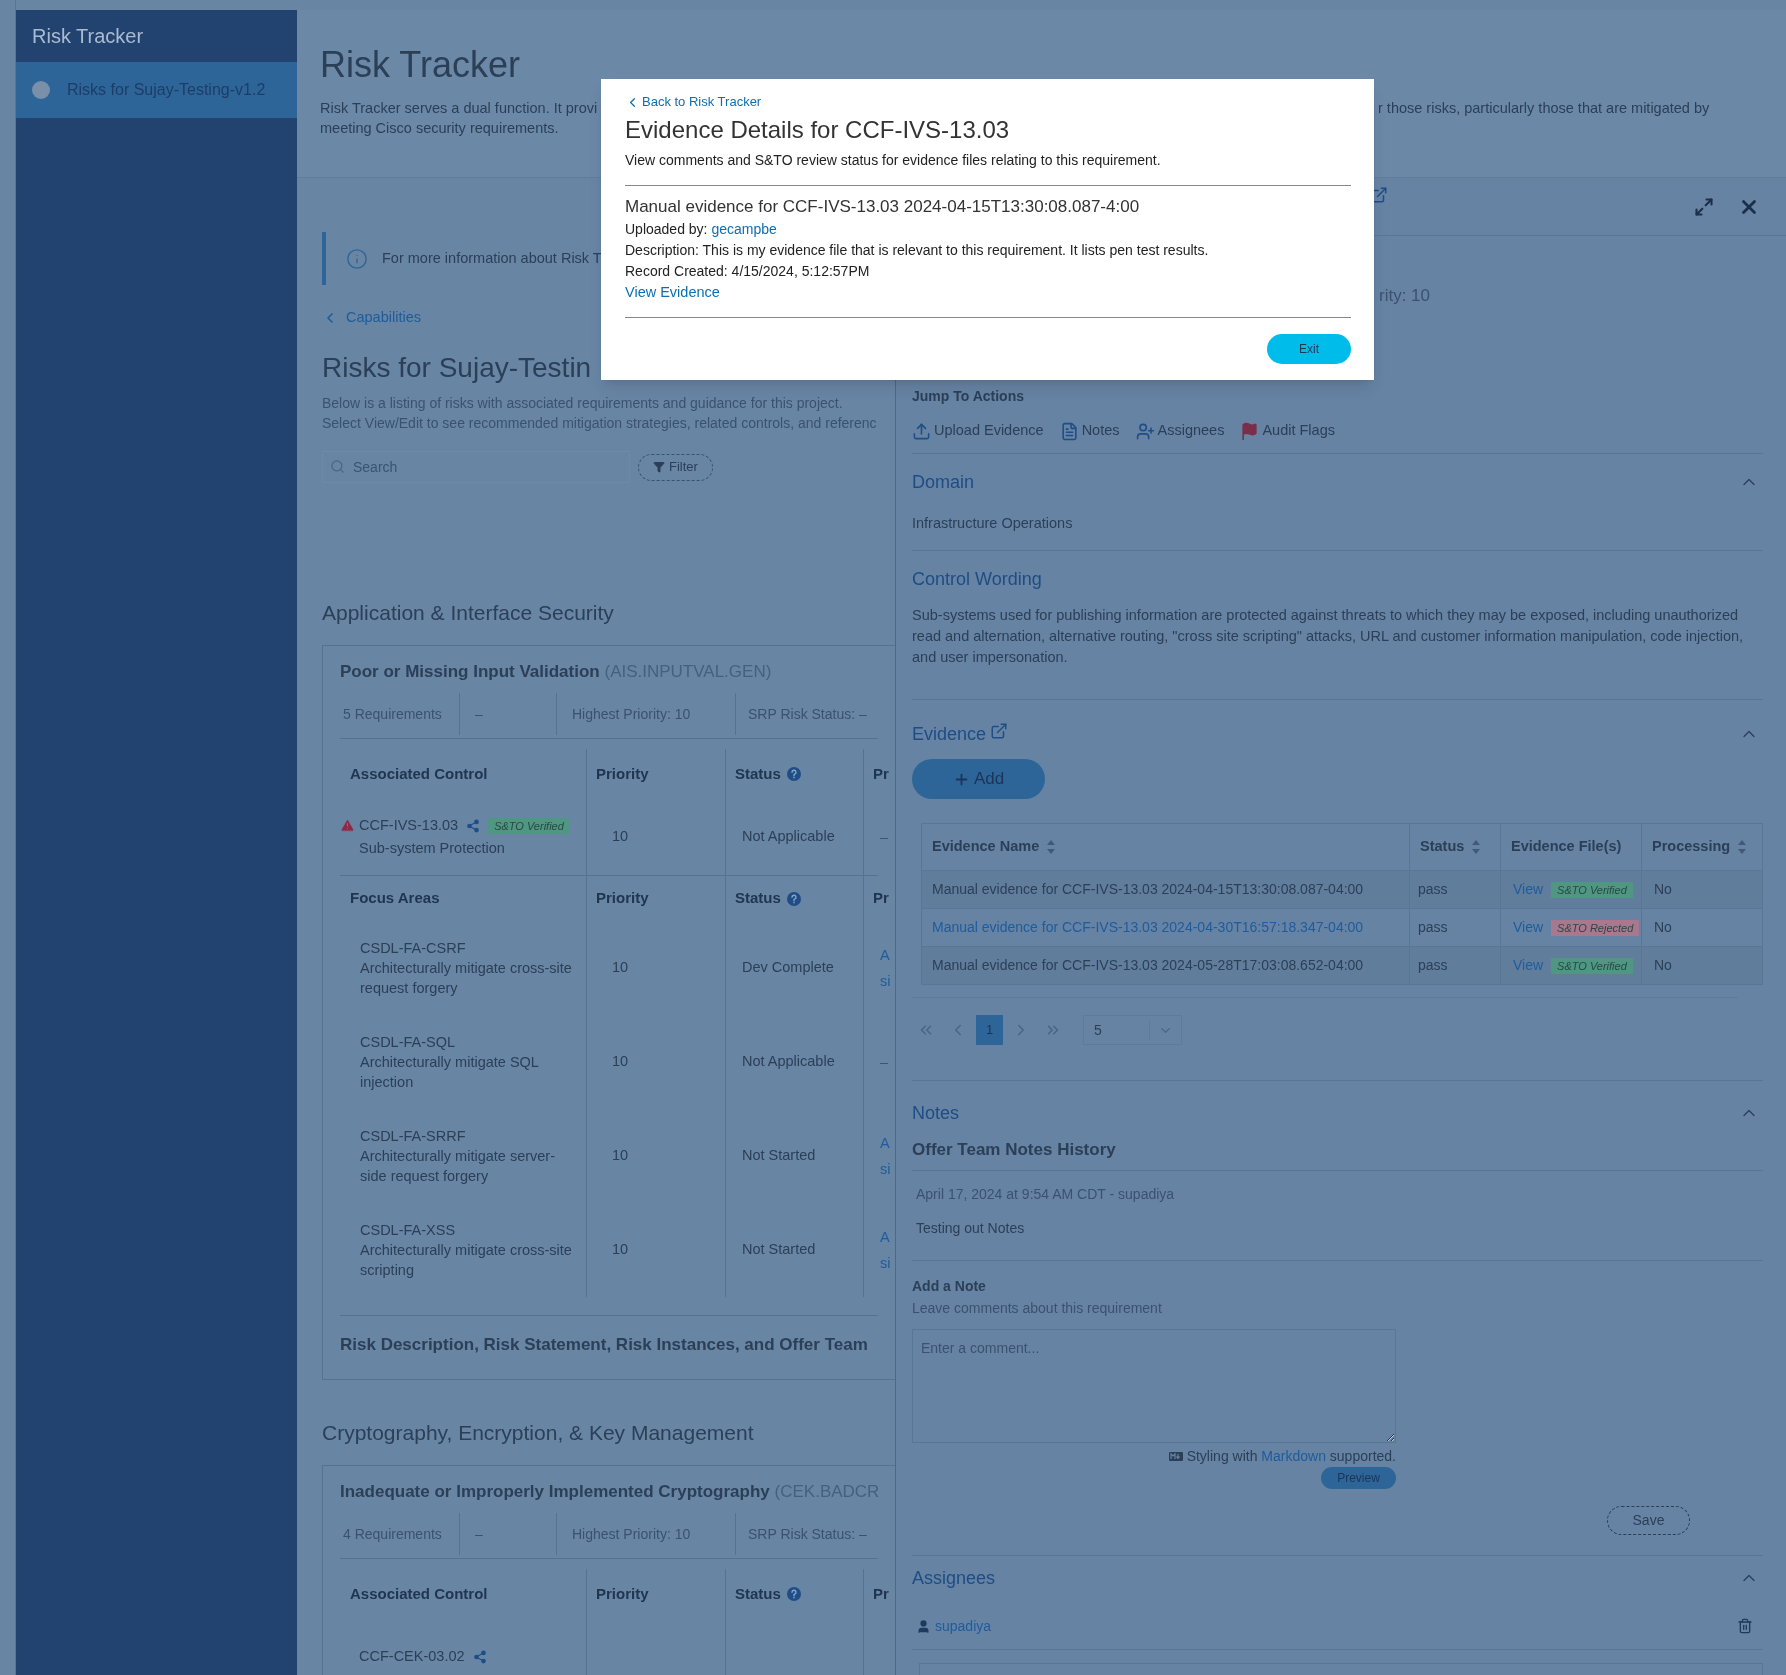 The width and height of the screenshot is (1786, 1675). What do you see at coordinates (885, 955) in the screenshot?
I see `table-cell-text: A` at bounding box center [885, 955].